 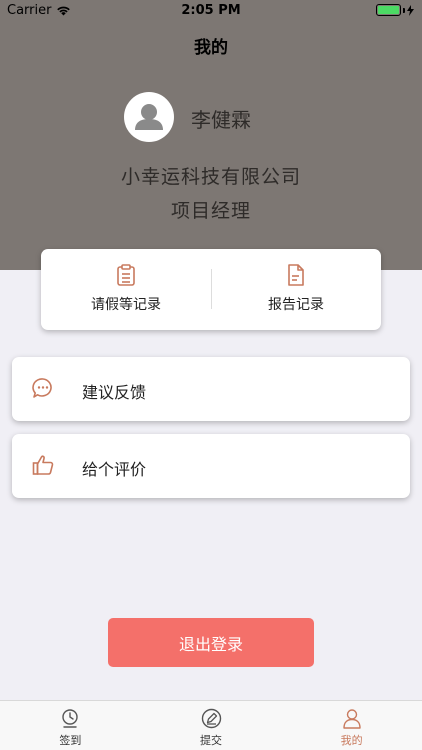 I want to click on avatar, so click(x=149, y=117).